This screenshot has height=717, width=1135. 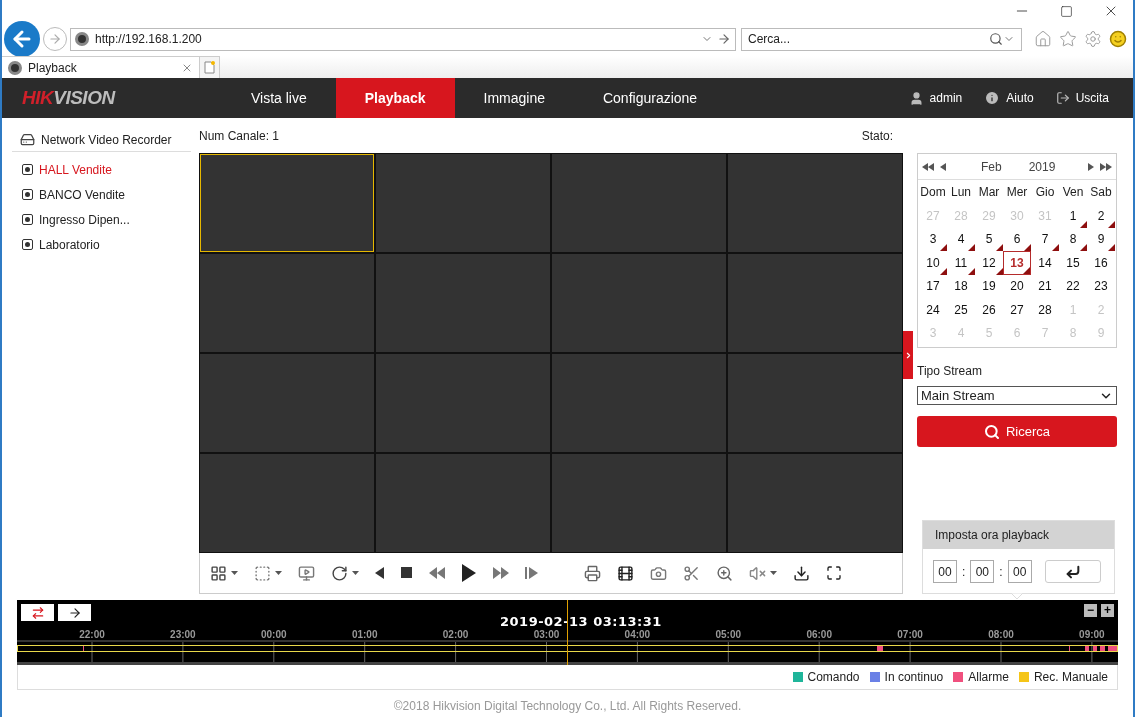 What do you see at coordinates (1017, 431) in the screenshot?
I see `search-button: Ricerca` at bounding box center [1017, 431].